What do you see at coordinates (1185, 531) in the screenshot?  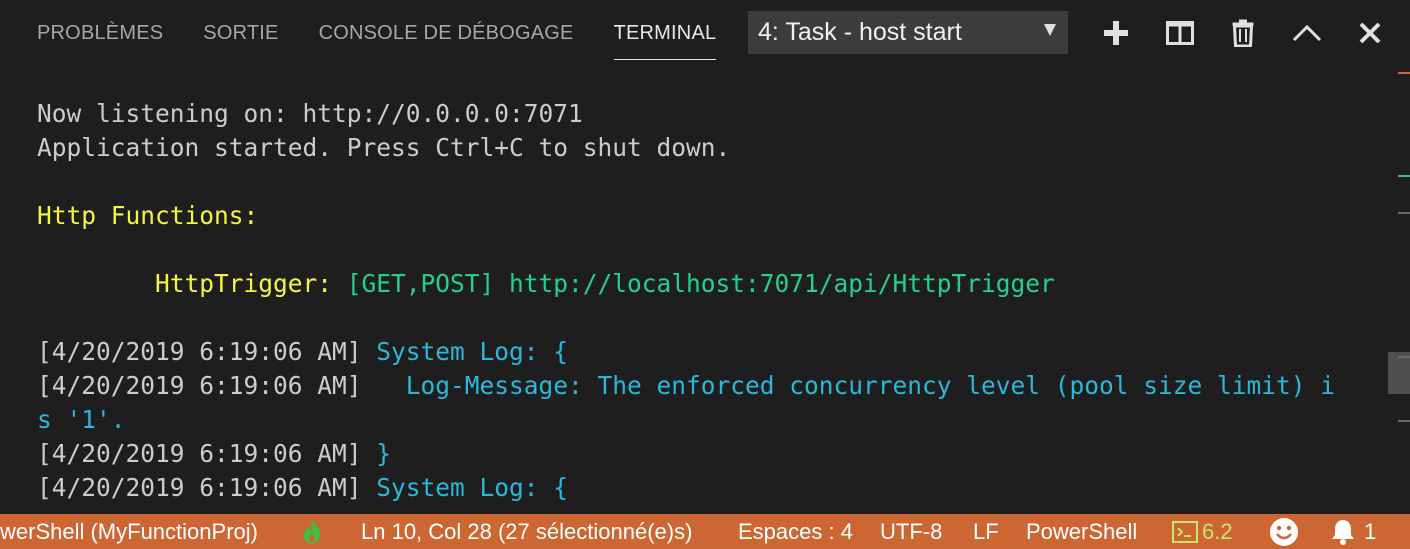 I see `terminal-prompt-icon` at bounding box center [1185, 531].